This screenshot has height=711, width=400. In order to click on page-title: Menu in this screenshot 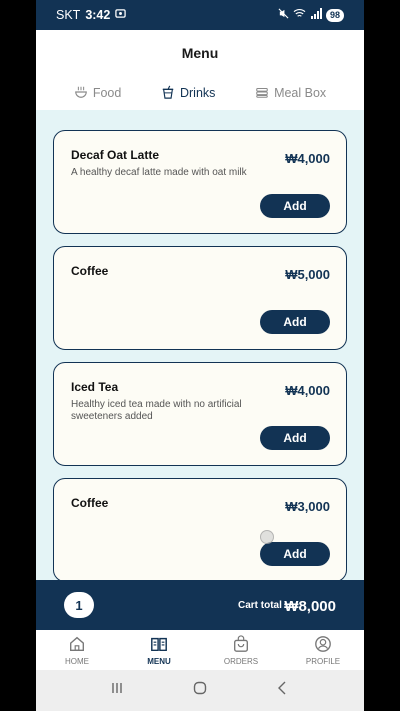, I will do `click(200, 53)`.